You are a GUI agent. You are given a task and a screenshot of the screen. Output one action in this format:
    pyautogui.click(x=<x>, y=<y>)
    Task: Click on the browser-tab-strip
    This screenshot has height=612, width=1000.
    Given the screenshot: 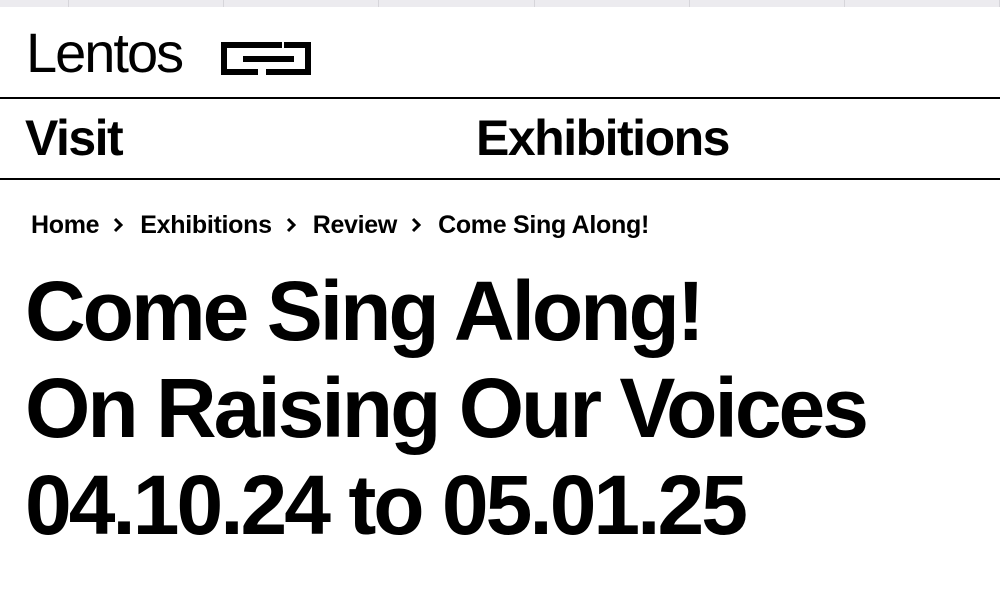 What is the action you would take?
    pyautogui.click(x=500, y=3)
    